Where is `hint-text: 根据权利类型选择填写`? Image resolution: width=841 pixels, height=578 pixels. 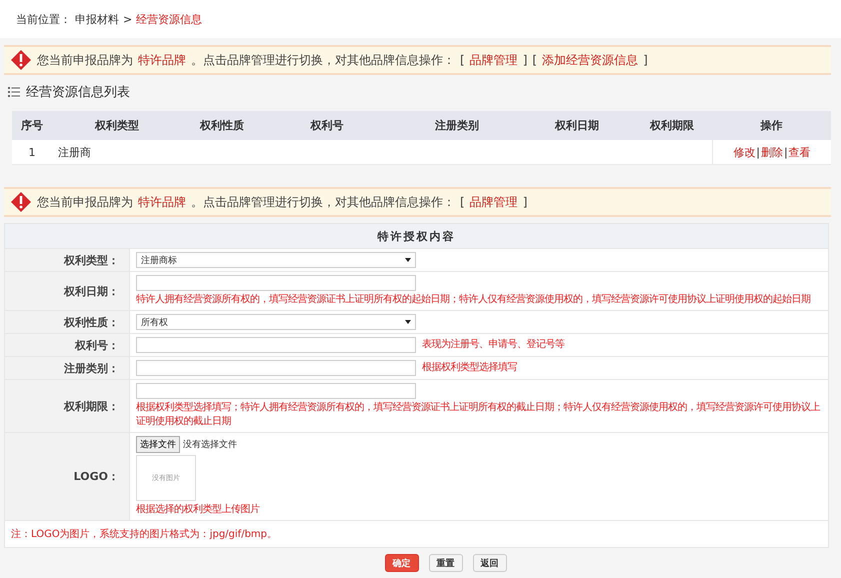
hint-text: 根据权利类型选择填写 is located at coordinates (469, 368).